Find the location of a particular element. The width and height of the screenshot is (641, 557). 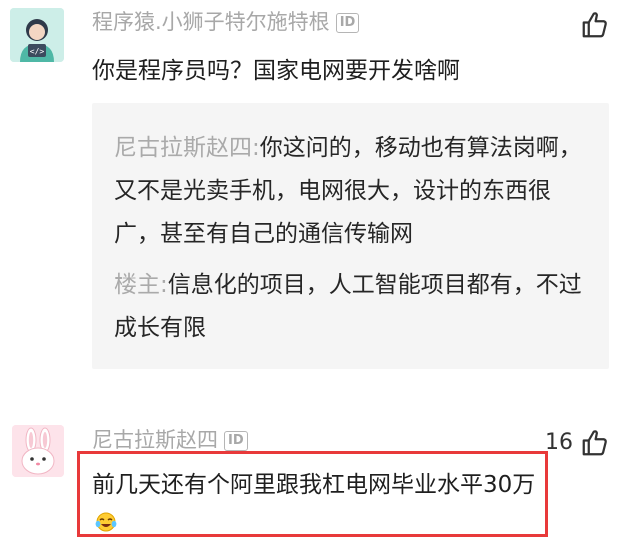

comment-text: 前几天还有个阿里跟我杠电网毕业水平30万 is located at coordinates (317, 504).